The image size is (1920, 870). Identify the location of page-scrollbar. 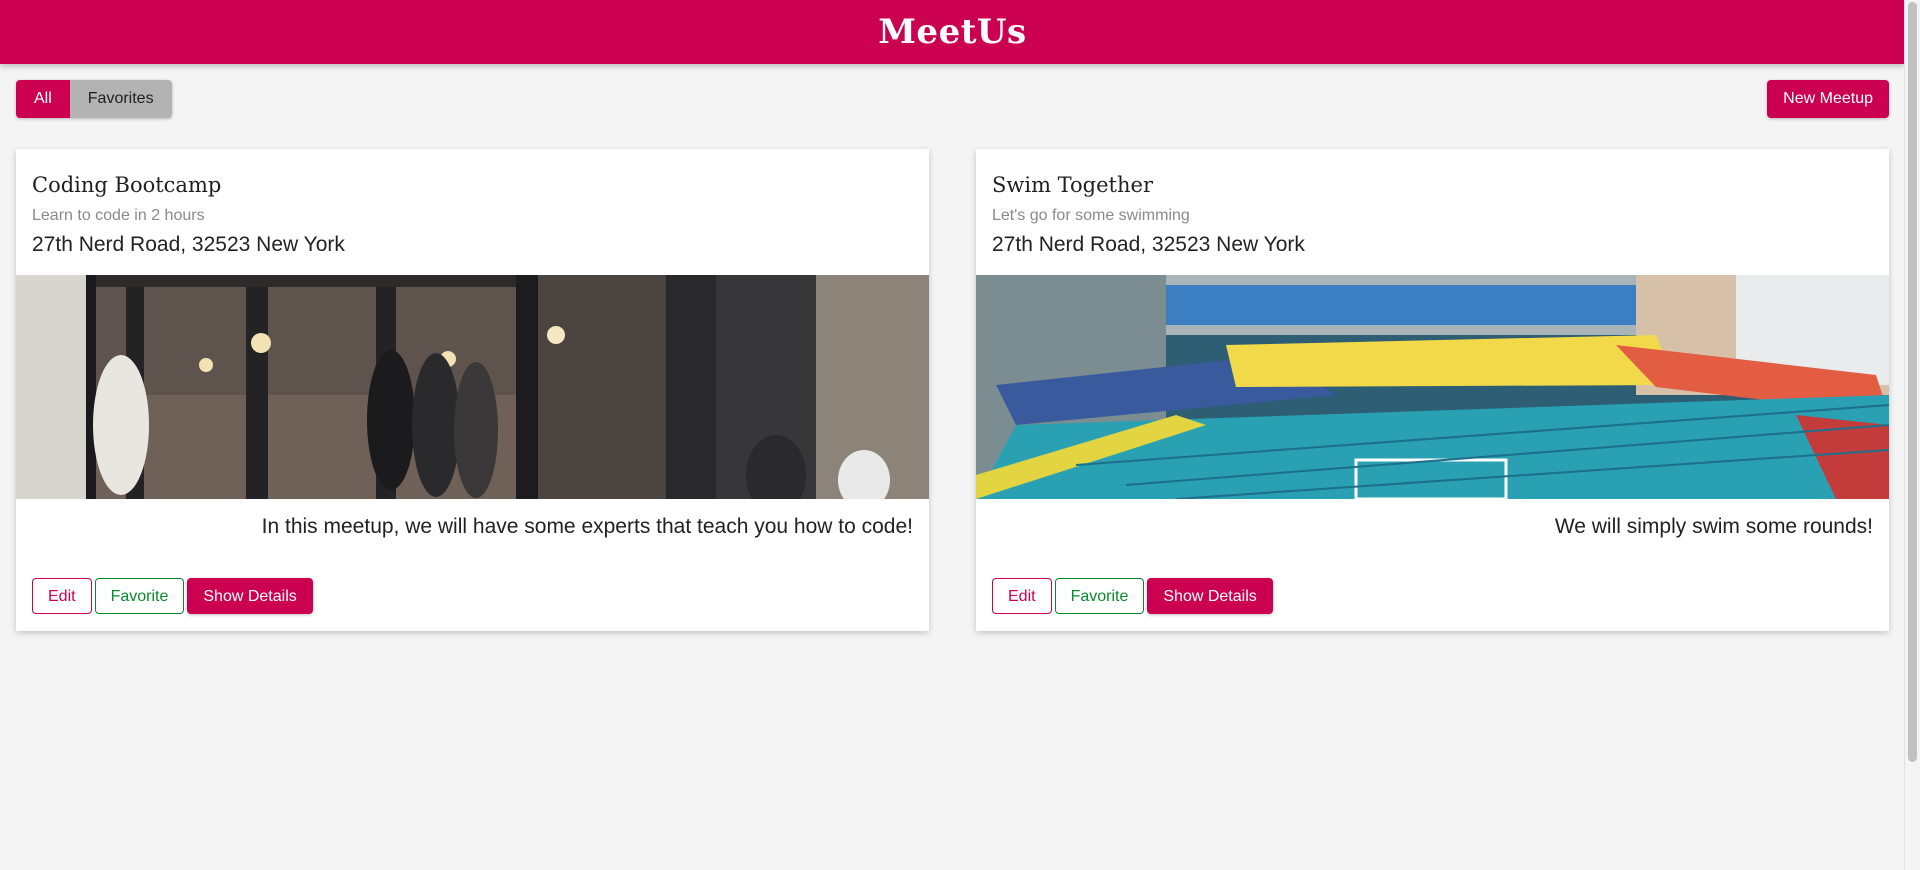
(1912, 435).